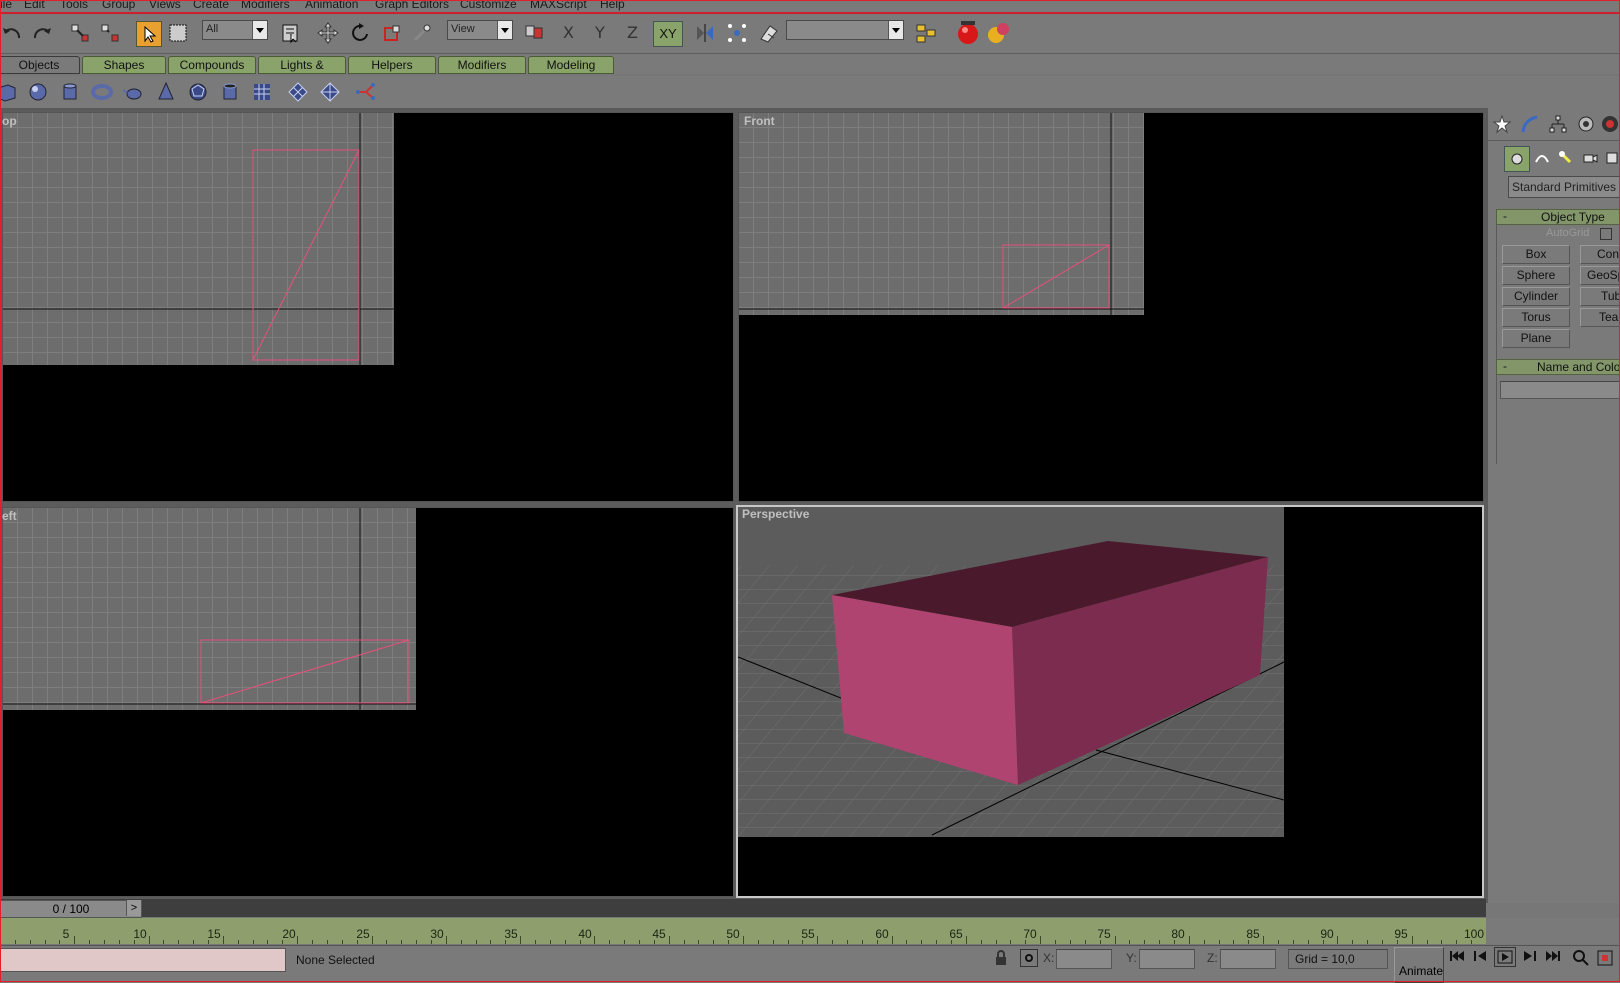  Describe the element at coordinates (366, 92) in the screenshot. I see `particle-system-icon` at that location.